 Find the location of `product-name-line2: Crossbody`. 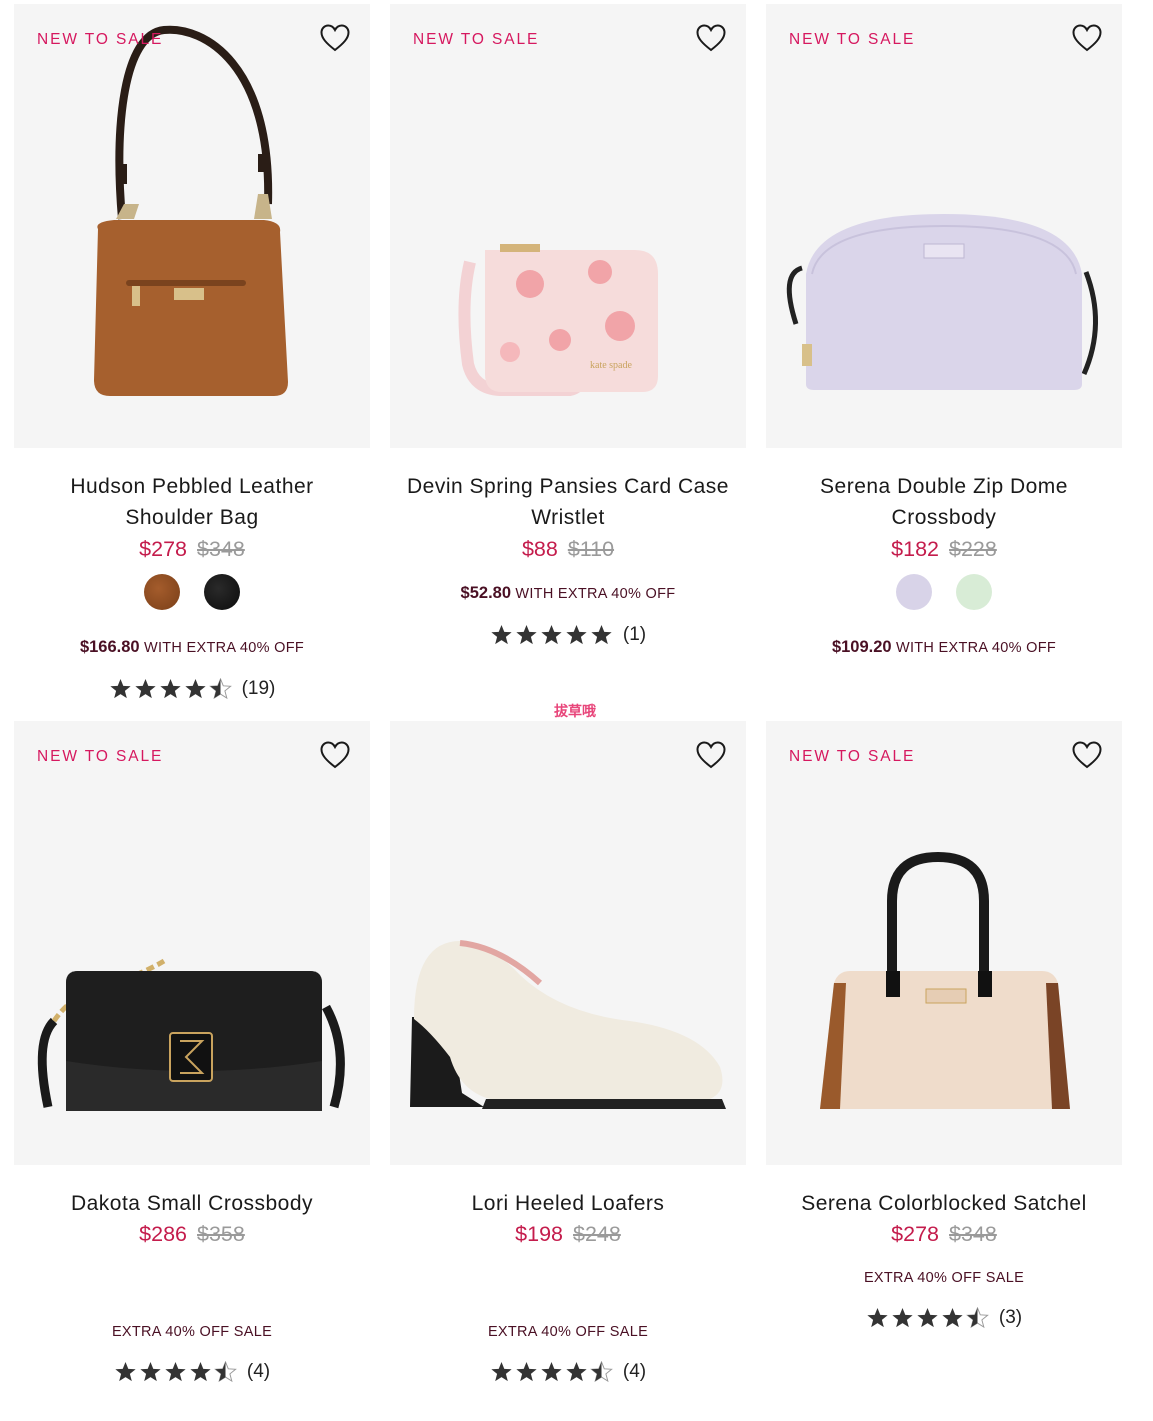

product-name-line2: Crossbody is located at coordinates (944, 517).